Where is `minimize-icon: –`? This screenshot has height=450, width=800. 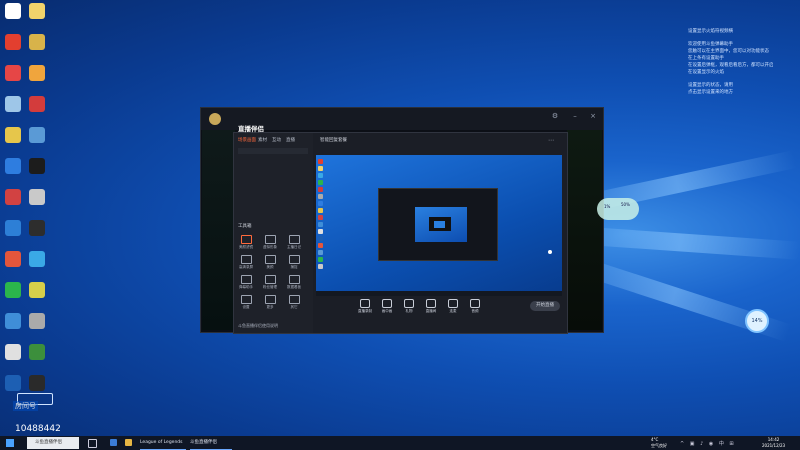 minimize-icon: – is located at coordinates (575, 116).